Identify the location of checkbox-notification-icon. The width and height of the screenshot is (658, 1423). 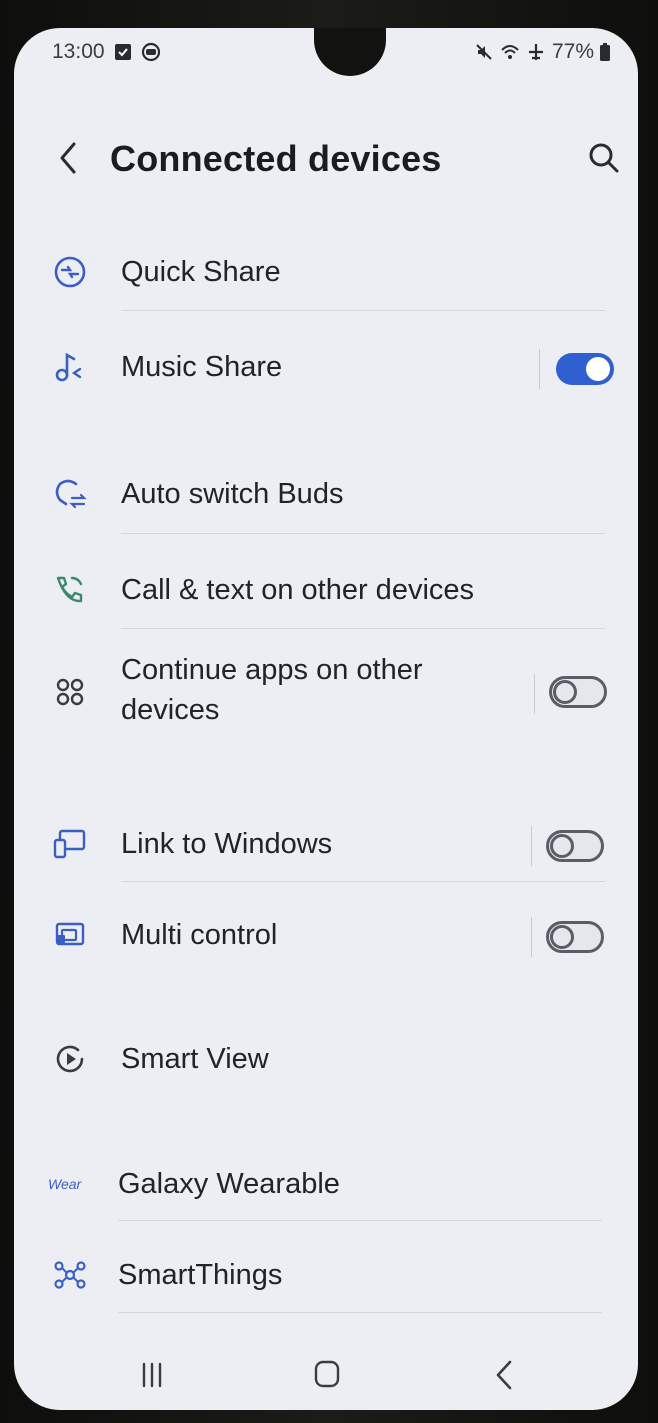
(122, 52).